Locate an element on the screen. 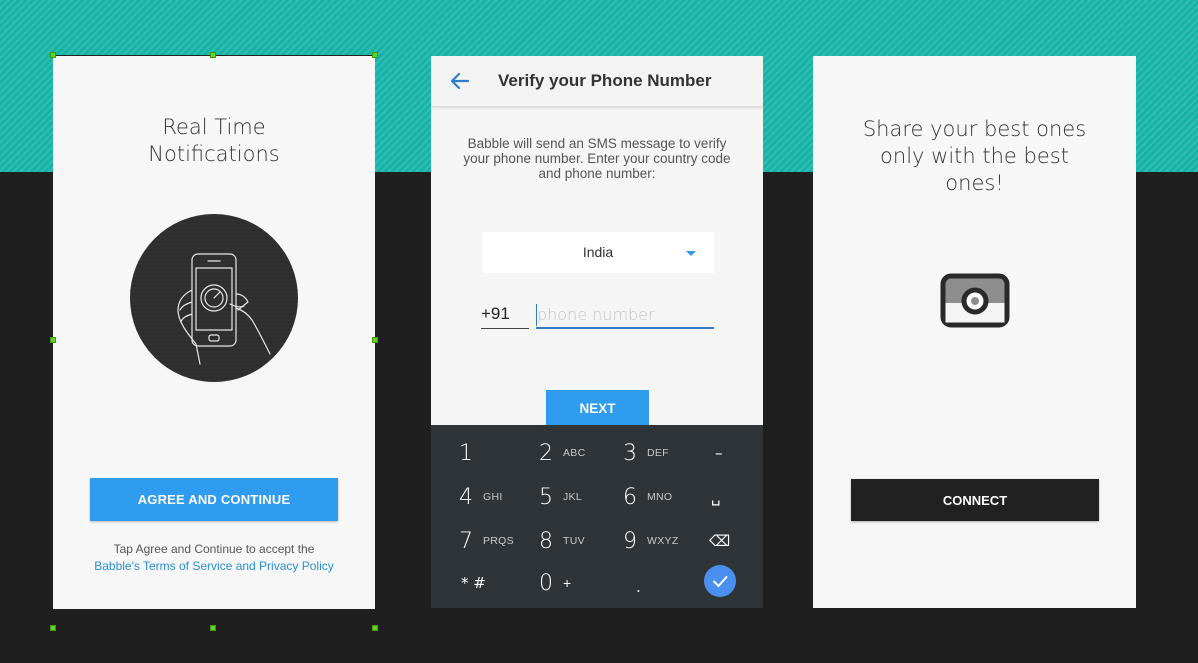 This screenshot has width=1198, height=663. key-3: 3 DEF is located at coordinates (646, 453).